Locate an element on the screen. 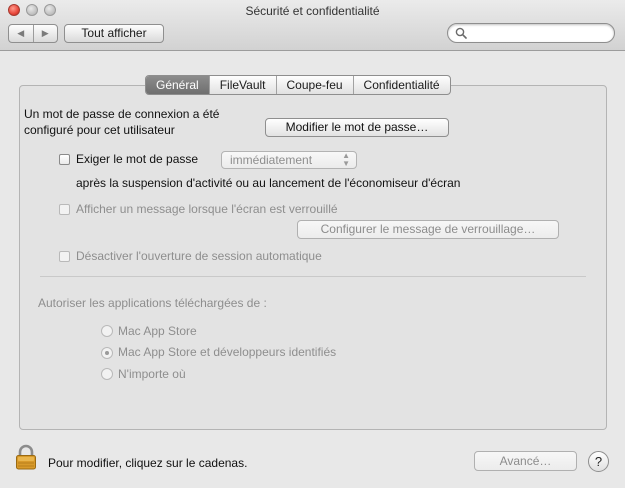  show-all-button: Tout afficher is located at coordinates (114, 33).